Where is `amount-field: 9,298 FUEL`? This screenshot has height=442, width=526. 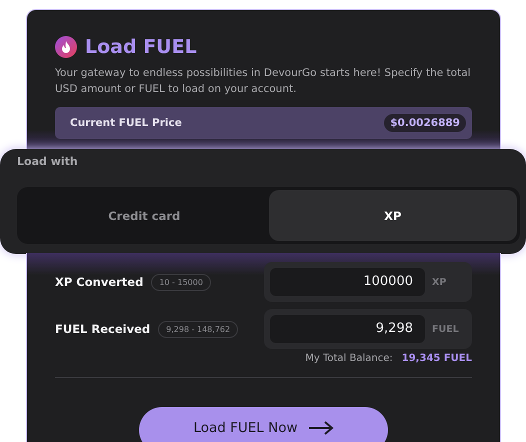 amount-field: 9,298 FUEL is located at coordinates (368, 329).